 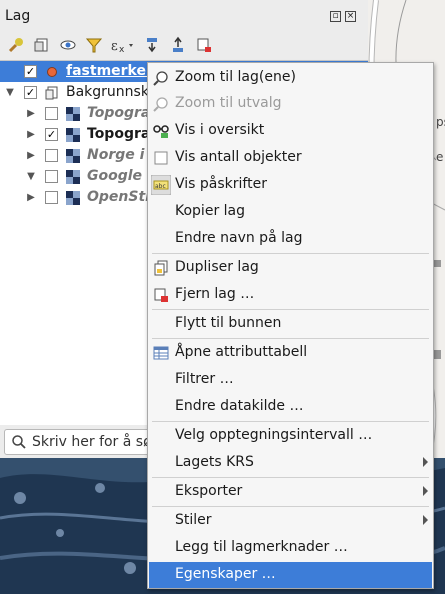 What do you see at coordinates (122, 134) in the screenshot?
I see `layer-label: Topograf` at bounding box center [122, 134].